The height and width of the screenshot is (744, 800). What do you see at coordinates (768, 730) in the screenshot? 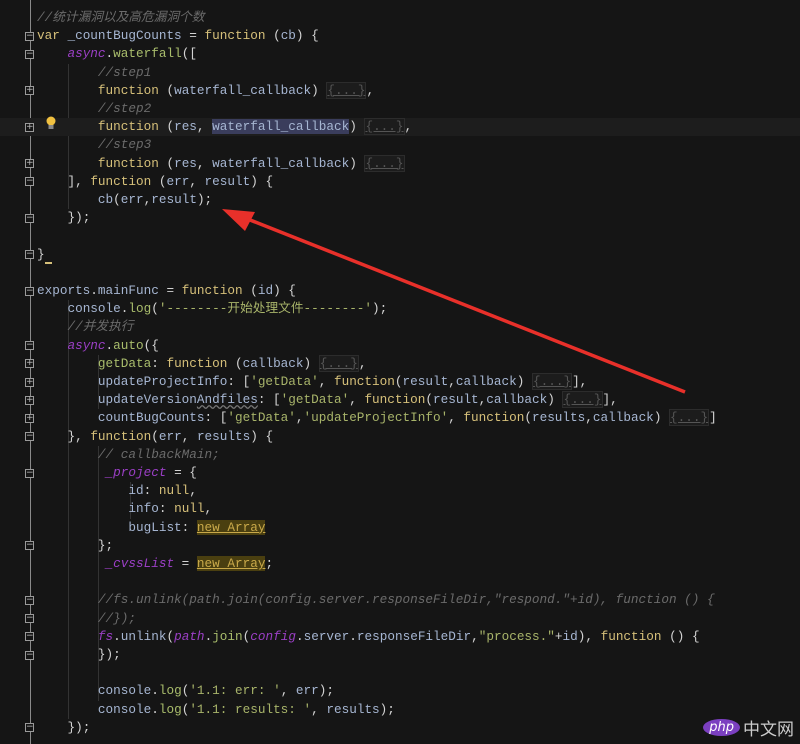
I see `watermark-text: 中文网` at bounding box center [768, 730].